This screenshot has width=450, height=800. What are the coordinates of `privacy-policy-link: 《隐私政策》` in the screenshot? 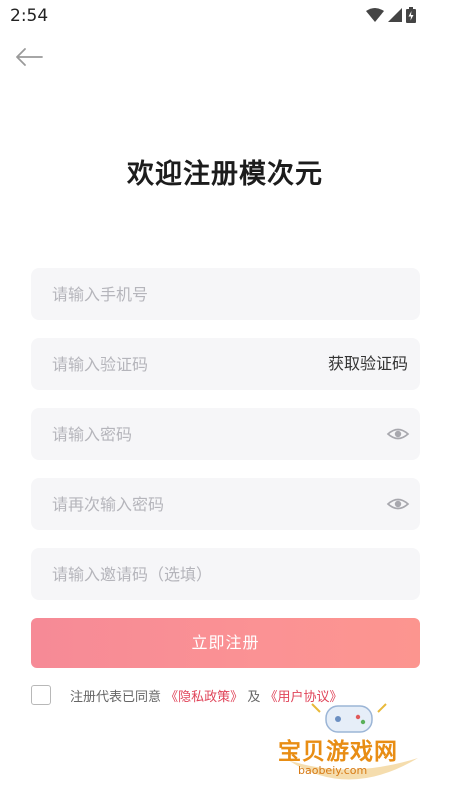 It's located at (204, 697).